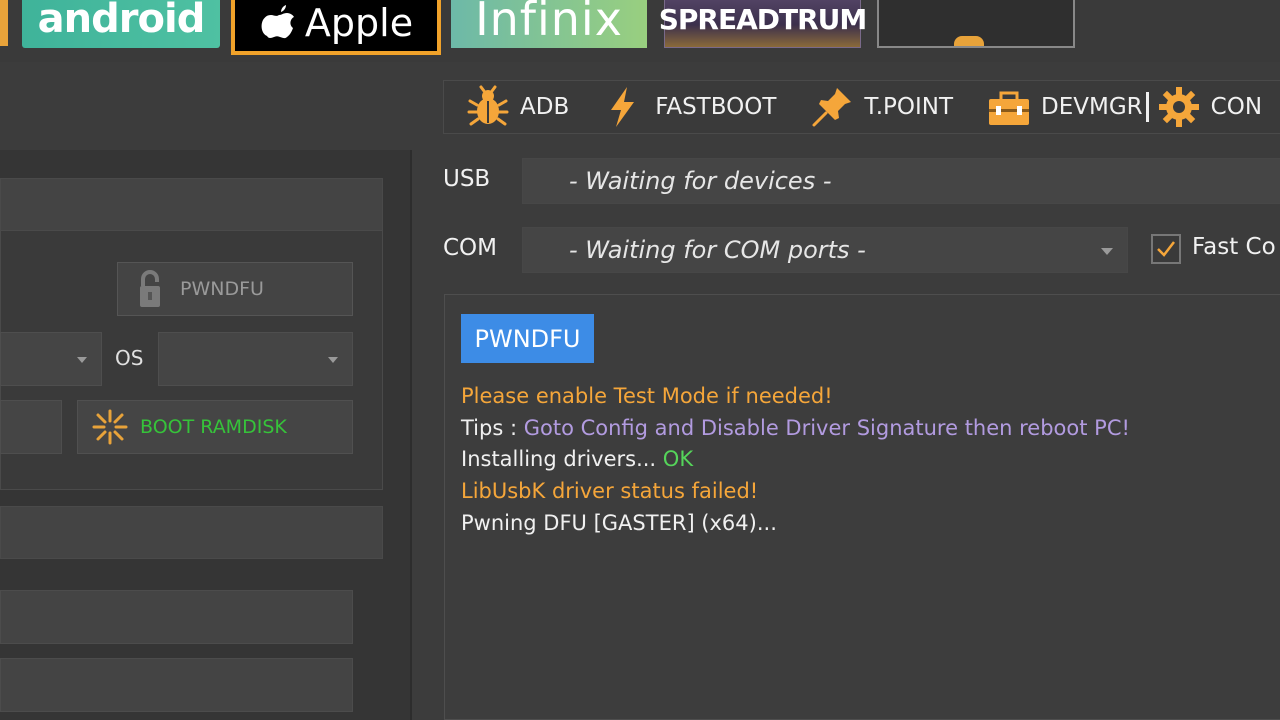  What do you see at coordinates (517, 107) in the screenshot?
I see `toolbar-adb: ADB` at bounding box center [517, 107].